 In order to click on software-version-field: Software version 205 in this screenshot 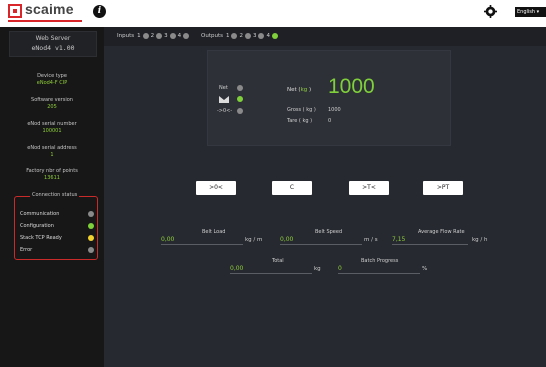, I will do `click(52, 104)`.